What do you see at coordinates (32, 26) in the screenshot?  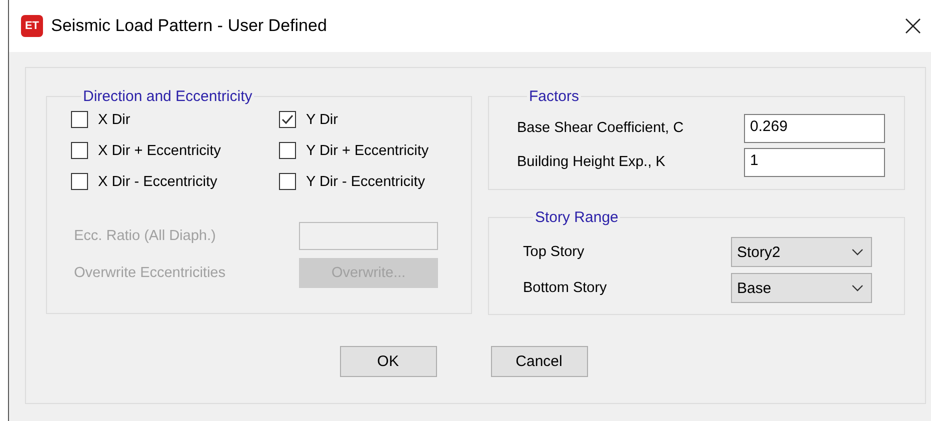 I see `app-logo: ET` at bounding box center [32, 26].